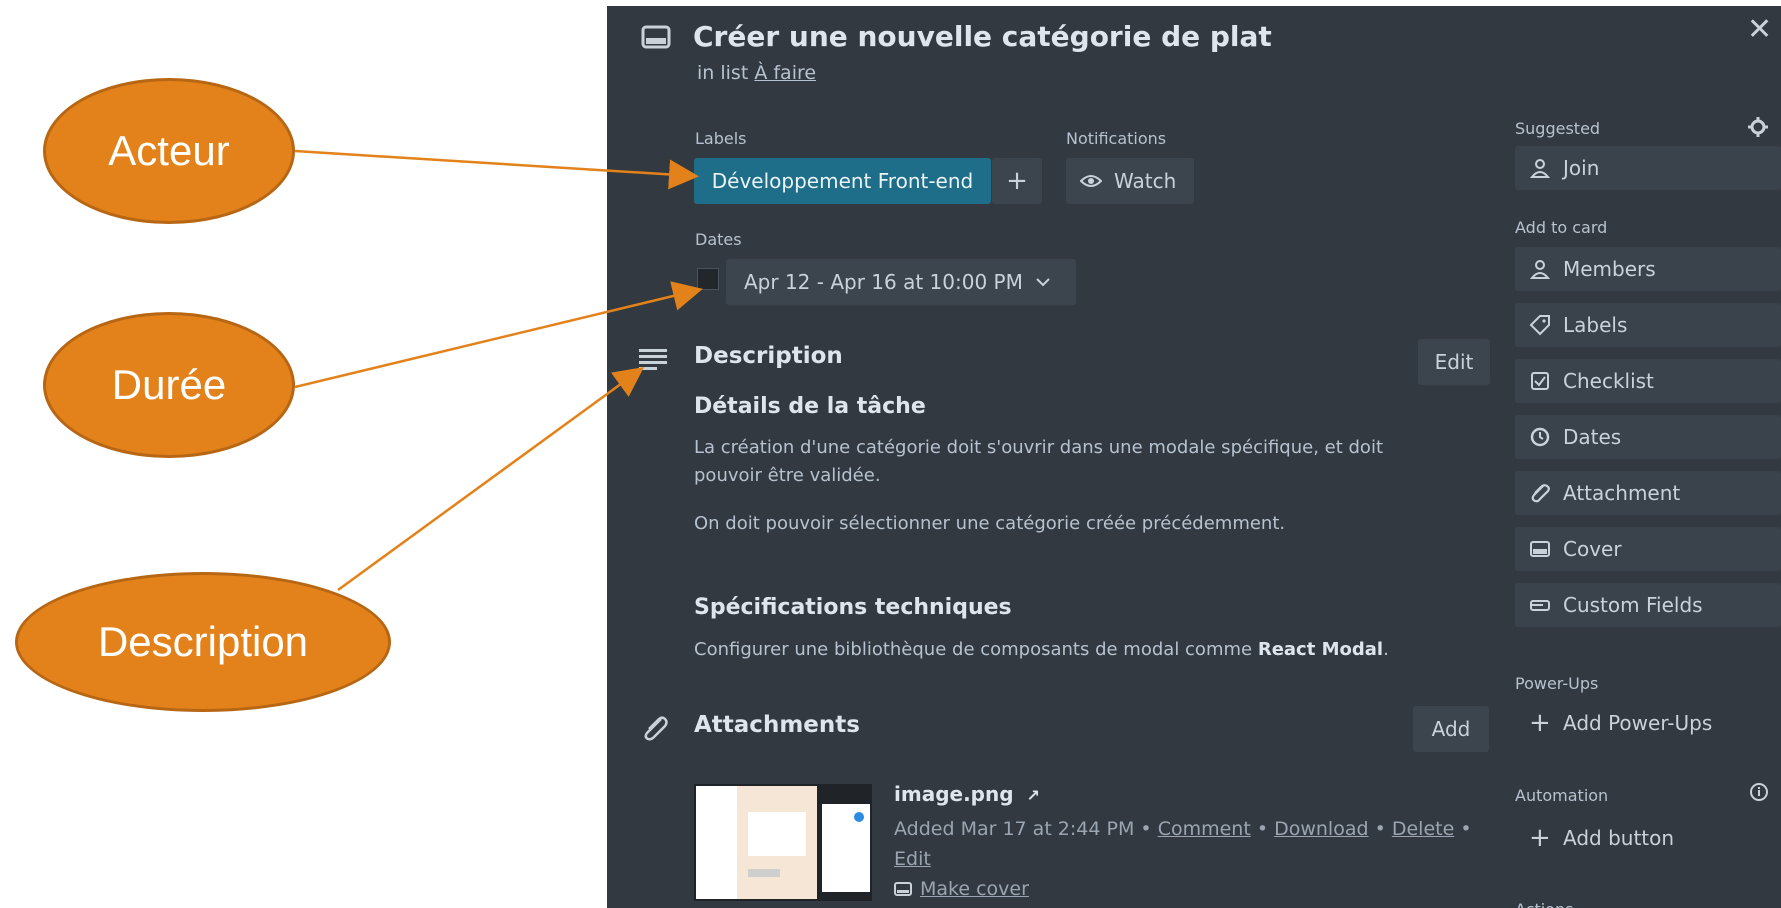 The image size is (1781, 908). I want to click on custom-fields-button: Custom Fields, so click(1648, 605).